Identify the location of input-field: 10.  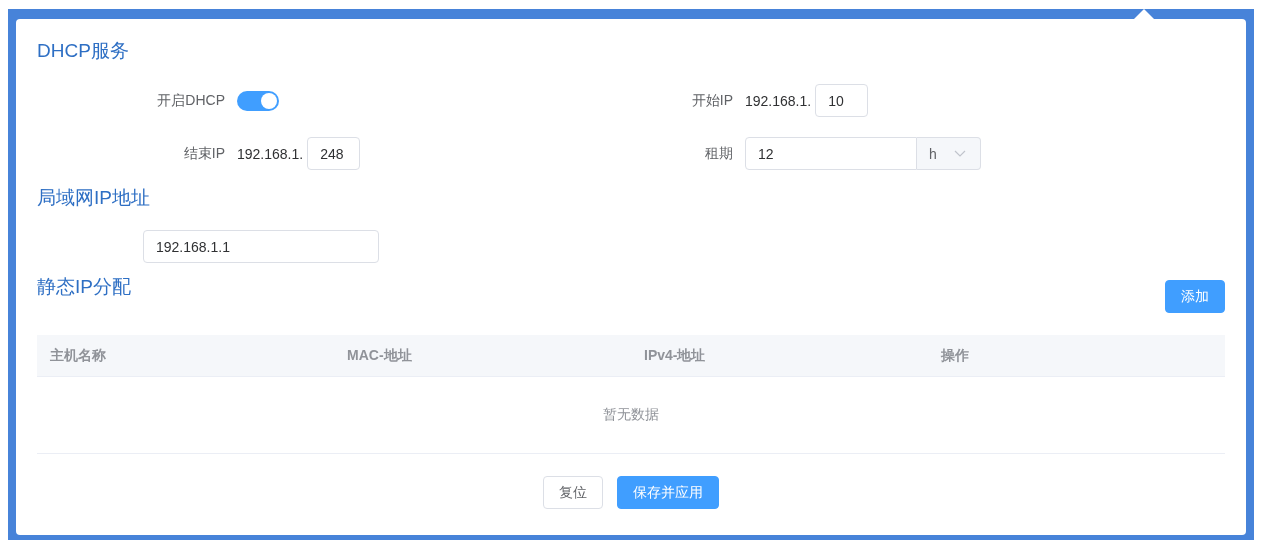
(842, 100).